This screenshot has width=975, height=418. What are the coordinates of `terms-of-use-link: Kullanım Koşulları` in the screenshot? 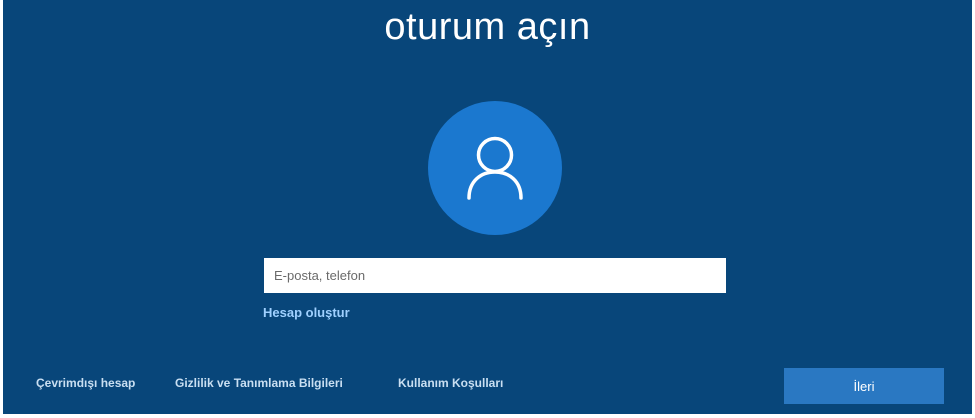 It's located at (450, 383).